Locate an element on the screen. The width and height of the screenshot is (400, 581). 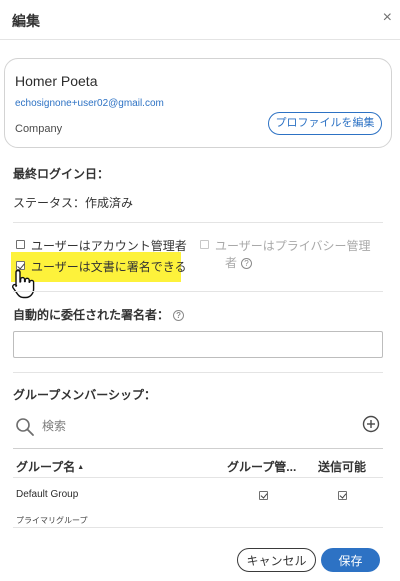
privacy-admin-label: ユーザーはプライバシー管理 者? is located at coordinates (293, 254).